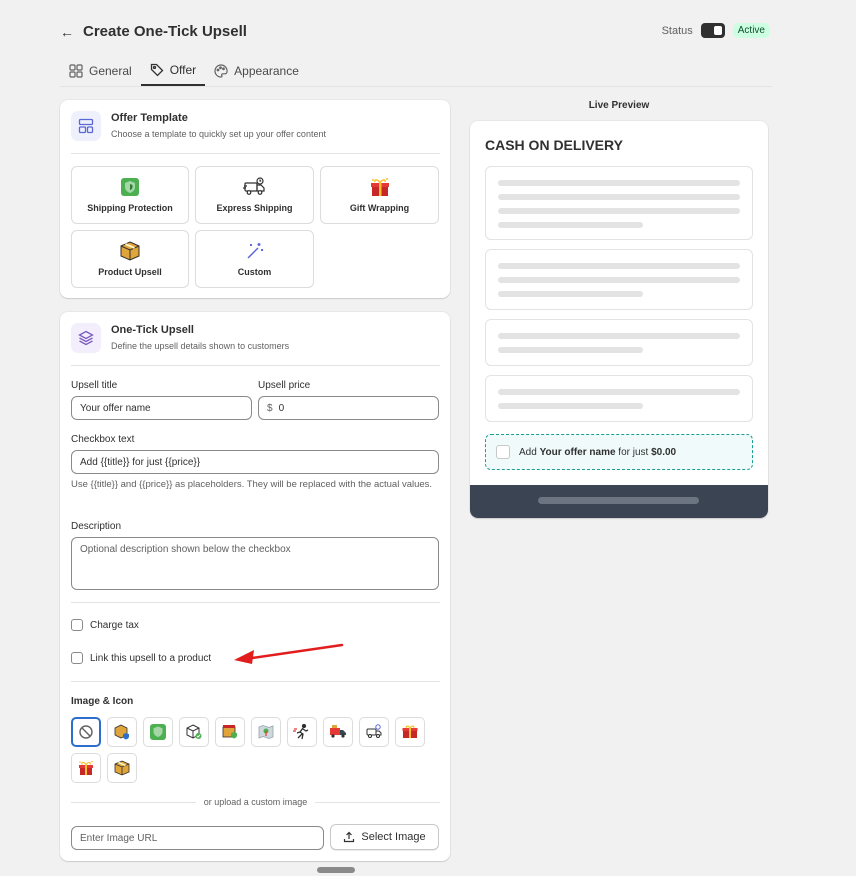 The image size is (856, 876). What do you see at coordinates (266, 732) in the screenshot?
I see `map-icon` at bounding box center [266, 732].